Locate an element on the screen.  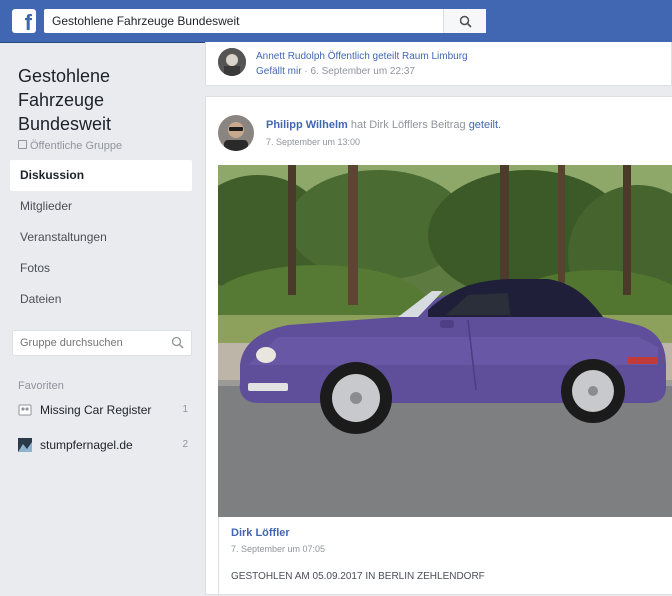
group-search is located at coordinates (102, 343).